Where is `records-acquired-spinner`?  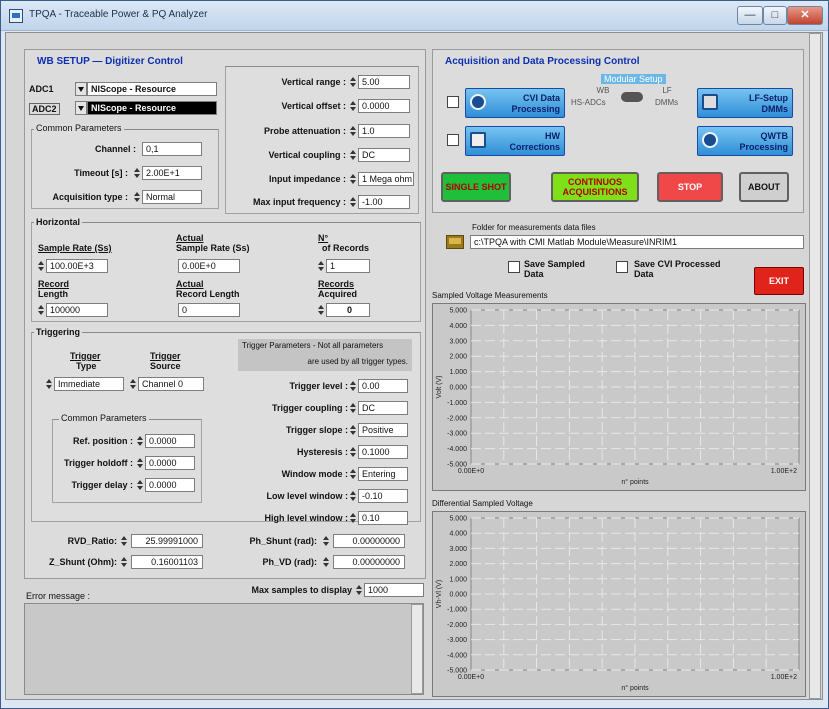 records-acquired-spinner is located at coordinates (321, 310).